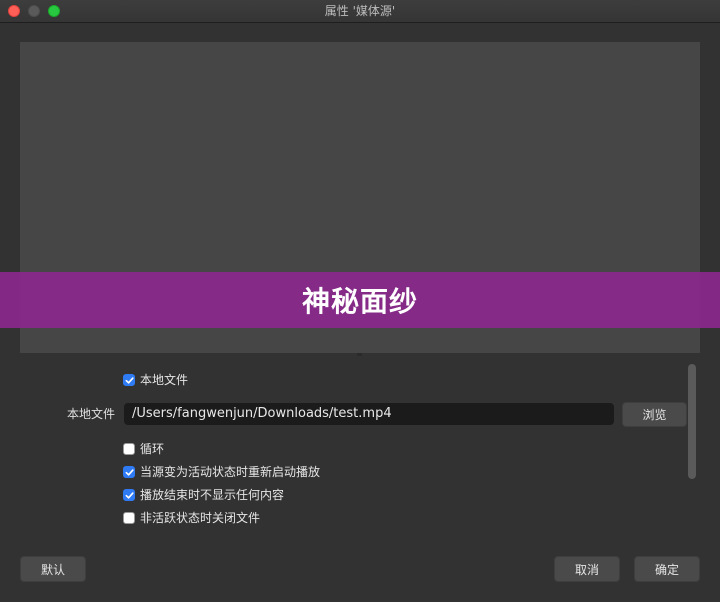  I want to click on close-file-inactive-checkbox-label: 非活跃状态时关闭文件, so click(200, 518).